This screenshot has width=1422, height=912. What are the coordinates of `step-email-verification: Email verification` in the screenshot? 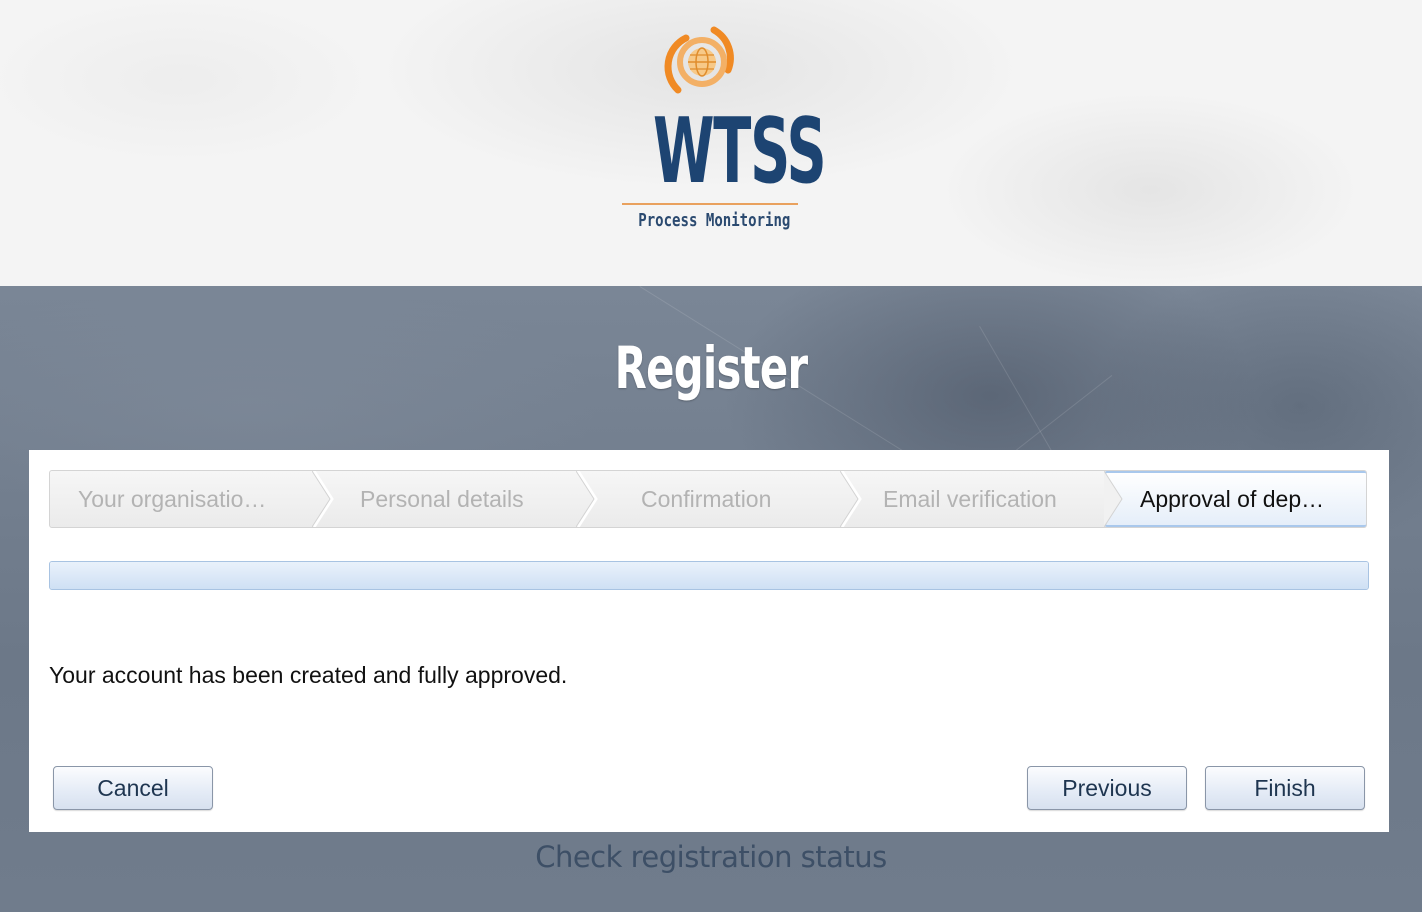 It's located at (970, 499).